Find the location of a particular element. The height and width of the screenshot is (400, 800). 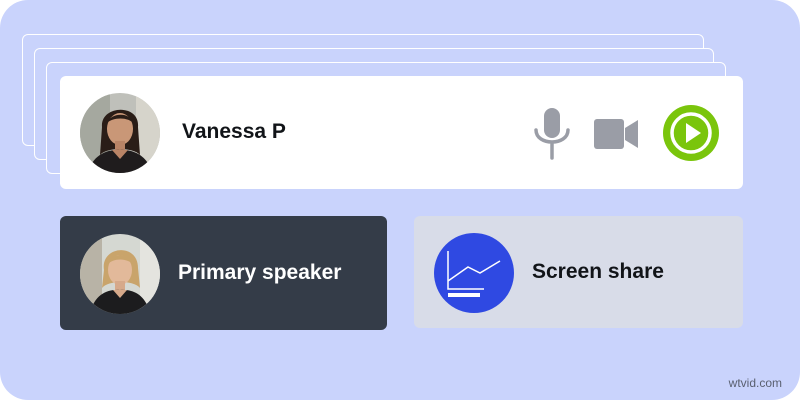

screen-share-label: Screen share is located at coordinates (598, 271).